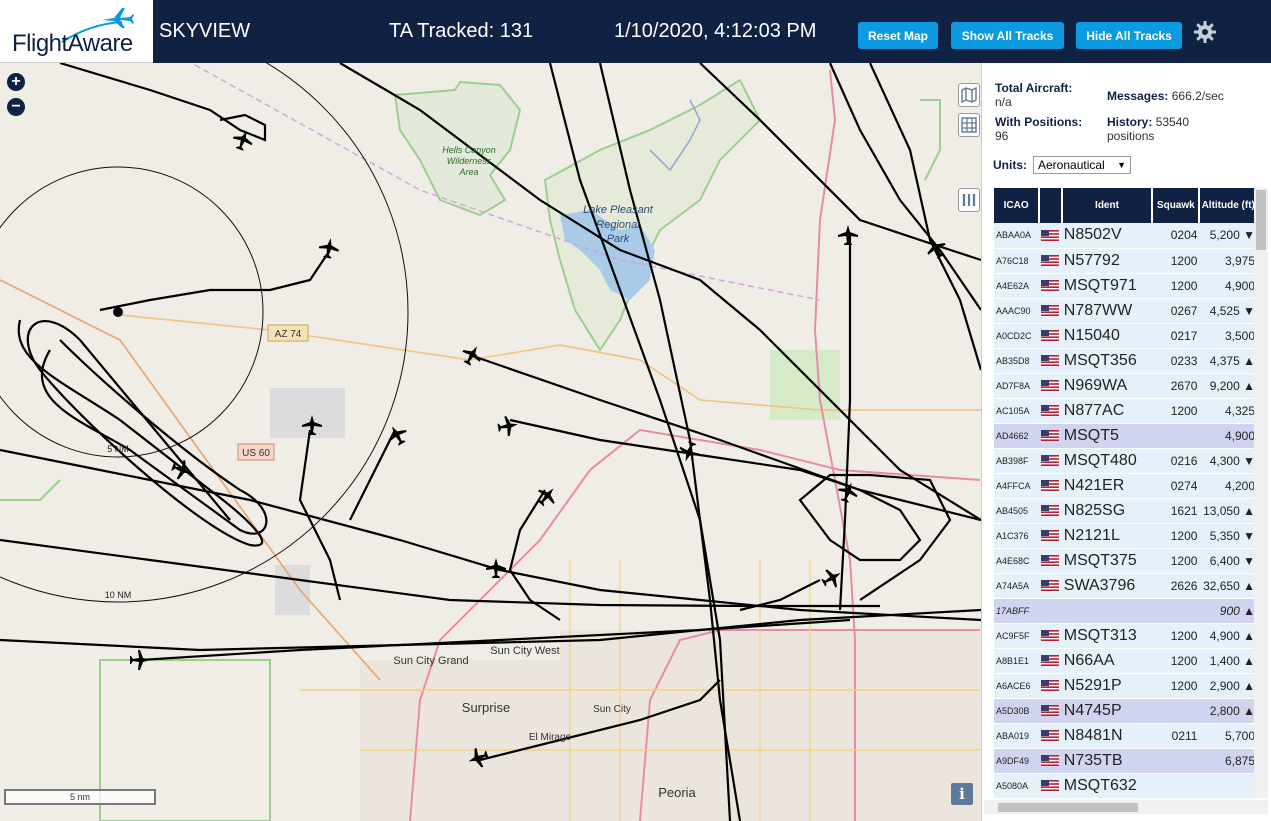 This screenshot has height=821, width=1271. Describe the element at coordinates (1107, 636) in the screenshot. I see `cell-ident: MSQT313` at that location.